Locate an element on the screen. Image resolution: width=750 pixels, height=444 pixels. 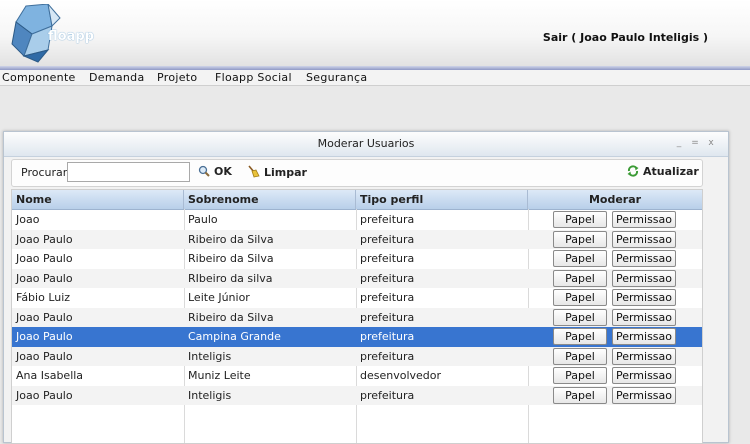
menu-item-seguranca: Segurança is located at coordinates (336, 77).